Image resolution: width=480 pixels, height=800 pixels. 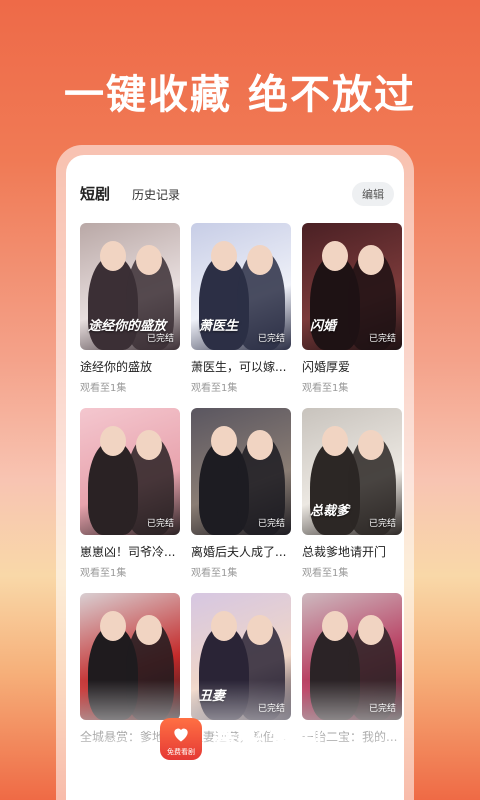 What do you see at coordinates (326, 367) in the screenshot?
I see `drama-title: 闪婚厚爱` at bounding box center [326, 367].